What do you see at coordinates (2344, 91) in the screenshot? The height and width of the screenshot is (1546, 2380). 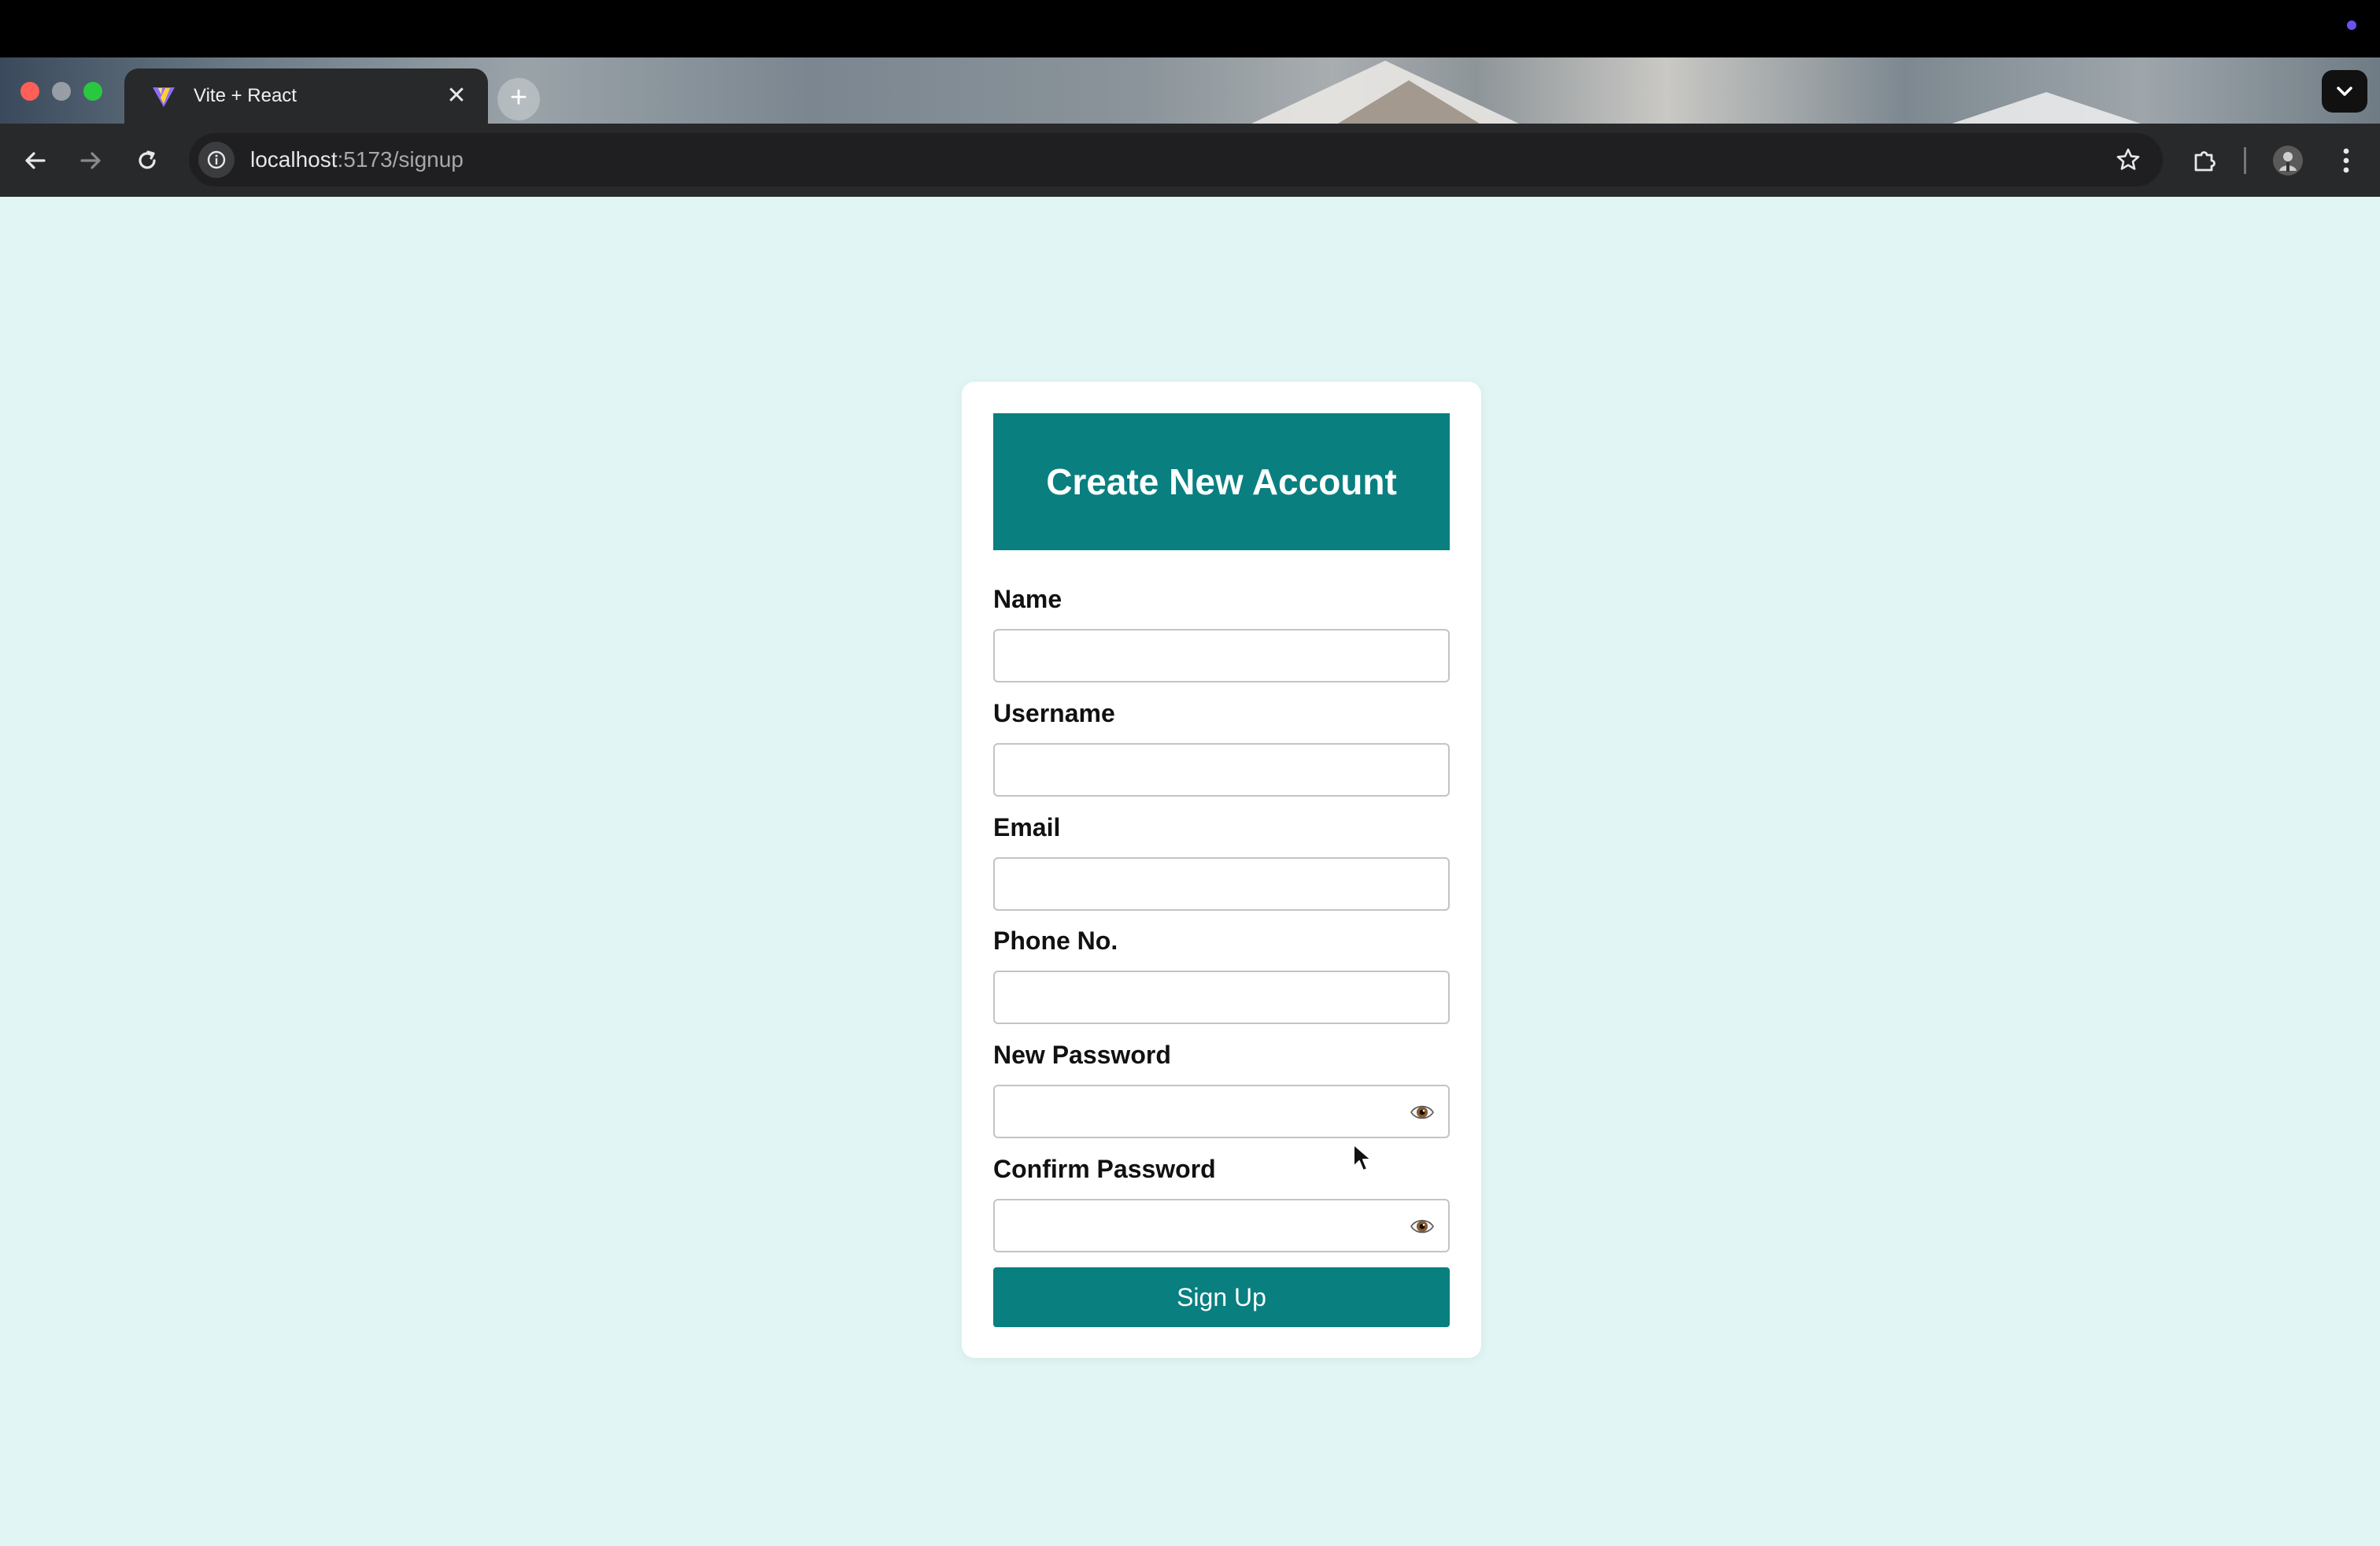 I see `tab-search-chevron-icon` at bounding box center [2344, 91].